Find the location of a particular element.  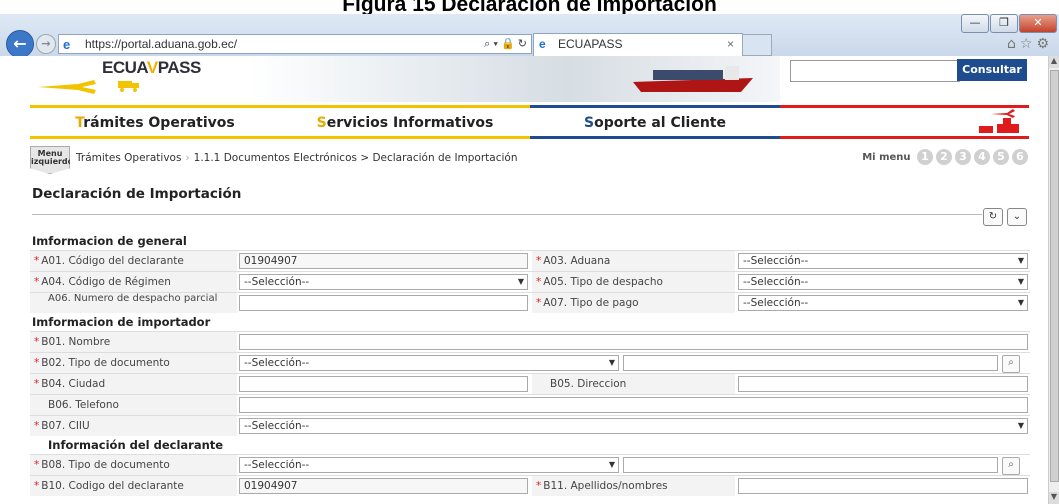

b02-select: --Selección-- ▼ is located at coordinates (429, 363).